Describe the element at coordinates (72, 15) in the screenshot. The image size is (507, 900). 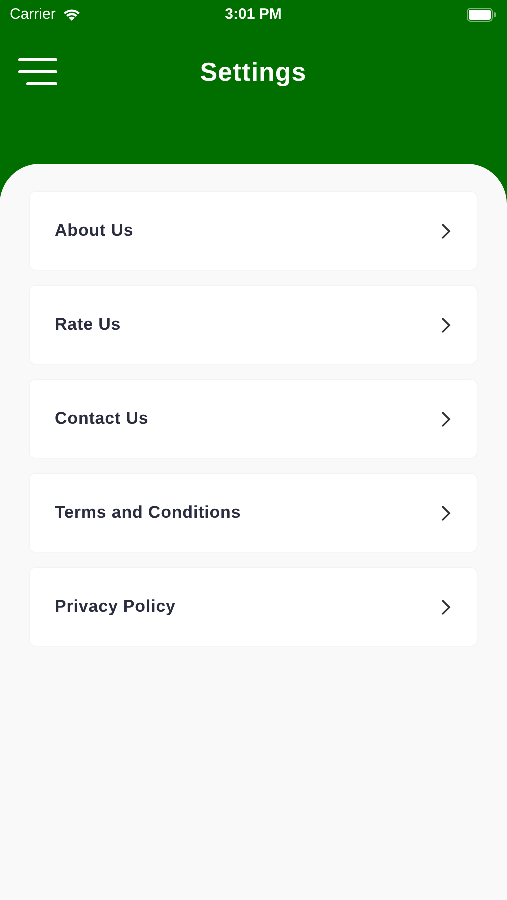
I see `wifi-icon` at that location.